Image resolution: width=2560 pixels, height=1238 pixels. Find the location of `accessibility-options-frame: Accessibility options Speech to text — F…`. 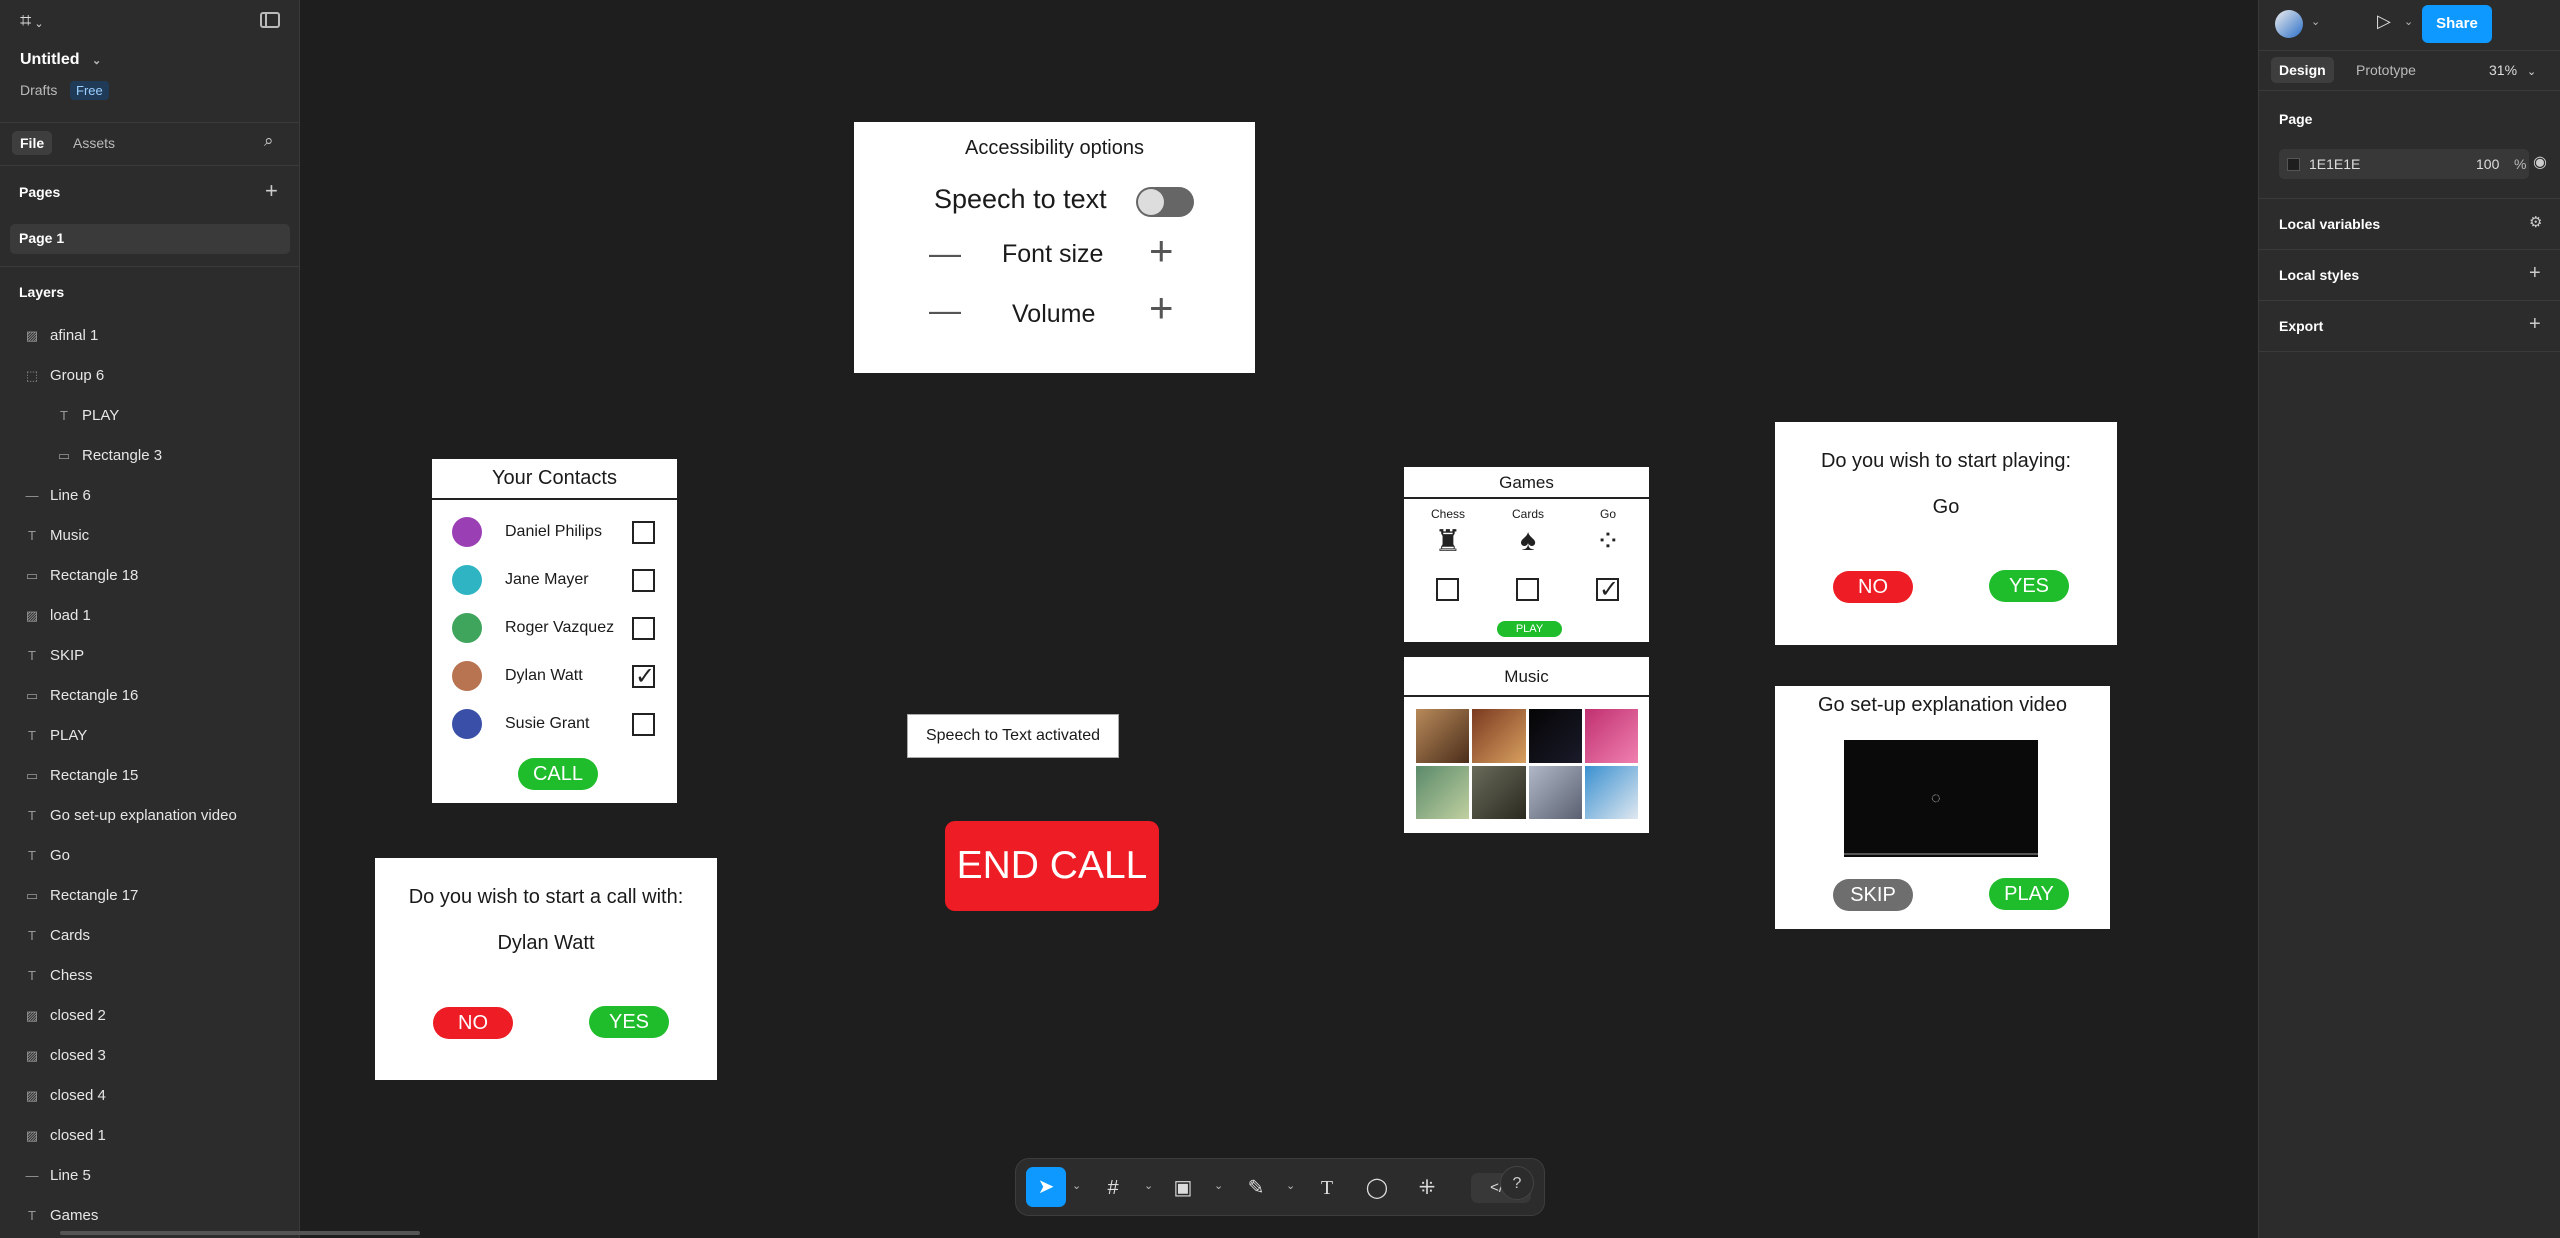

accessibility-options-frame: Accessibility options Speech to text — F… is located at coordinates (1054, 247).